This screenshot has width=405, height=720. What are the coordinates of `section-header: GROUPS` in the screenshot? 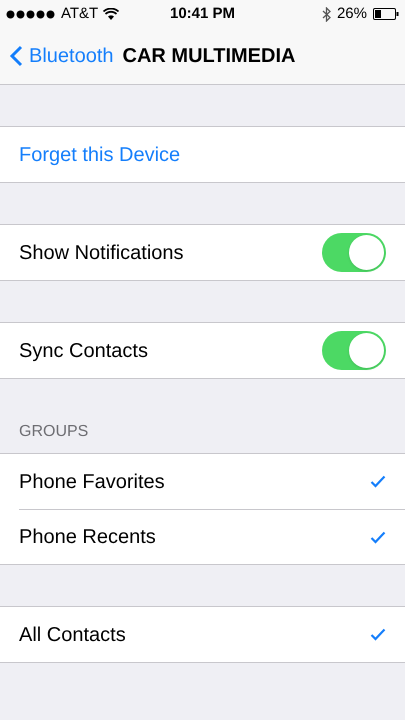 It's located at (54, 432).